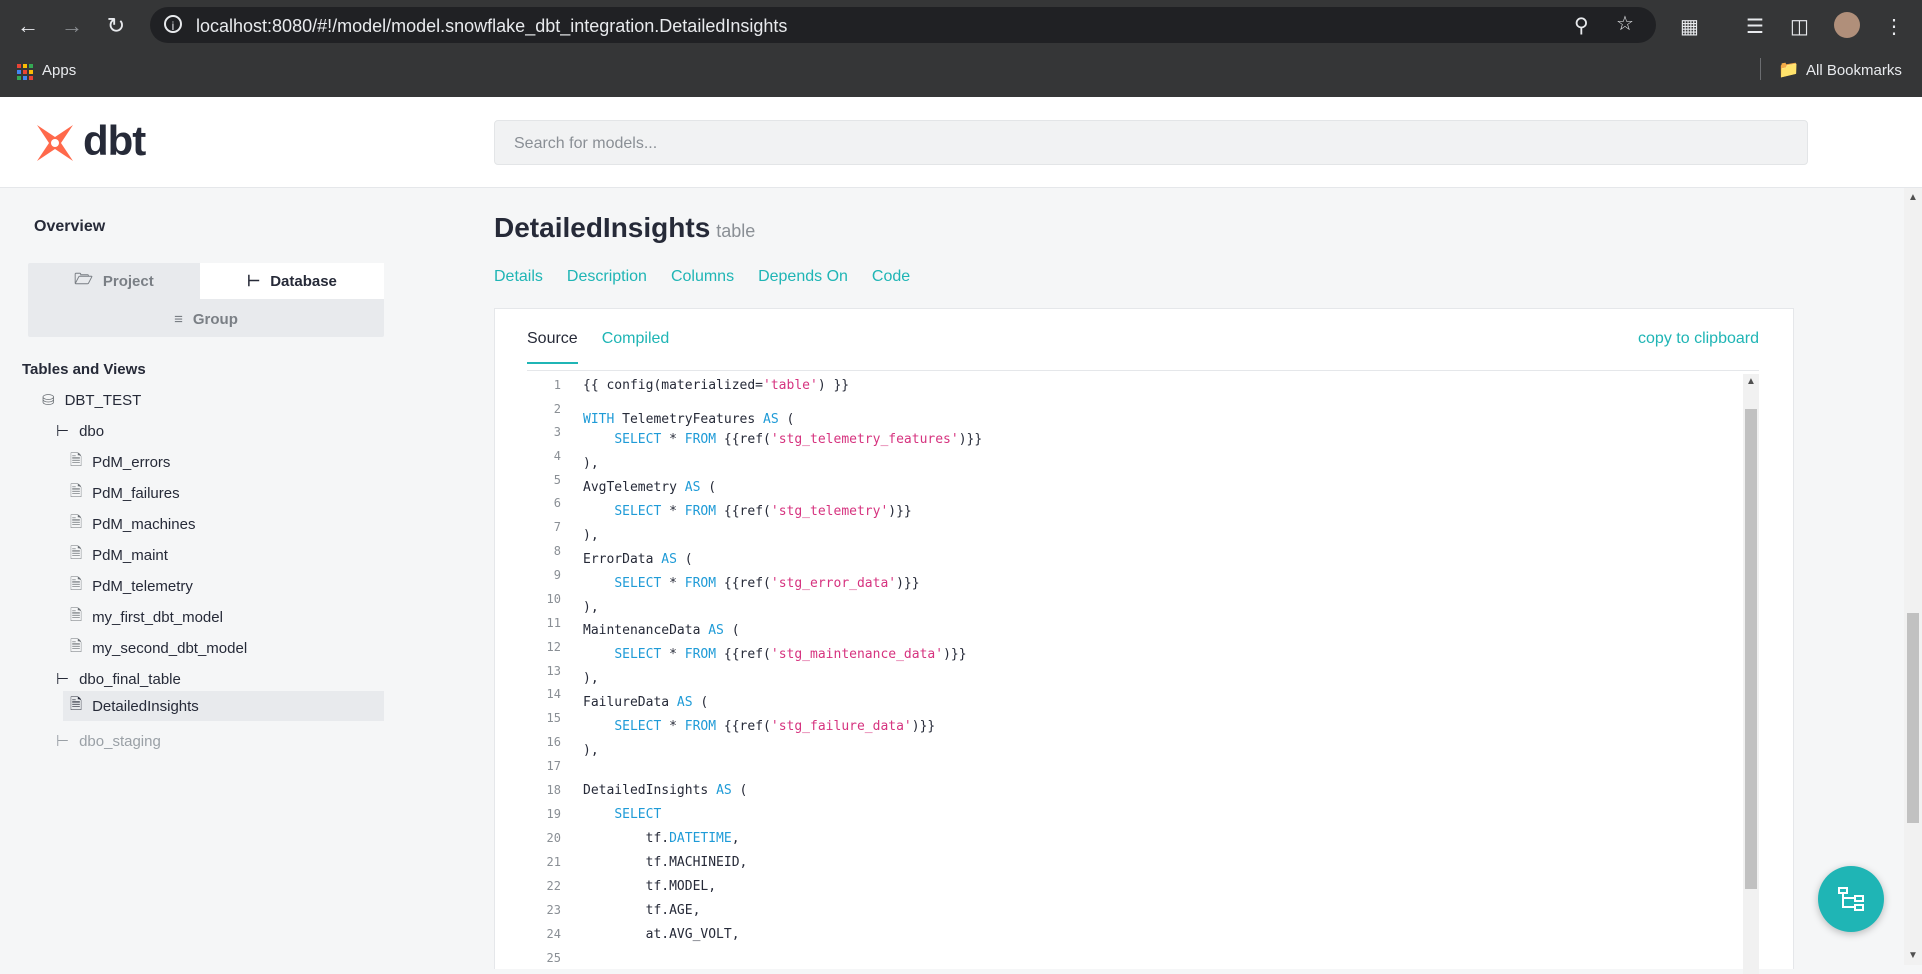 The width and height of the screenshot is (1922, 974). What do you see at coordinates (1760, 69) in the screenshot?
I see `bookmarks-divider` at bounding box center [1760, 69].